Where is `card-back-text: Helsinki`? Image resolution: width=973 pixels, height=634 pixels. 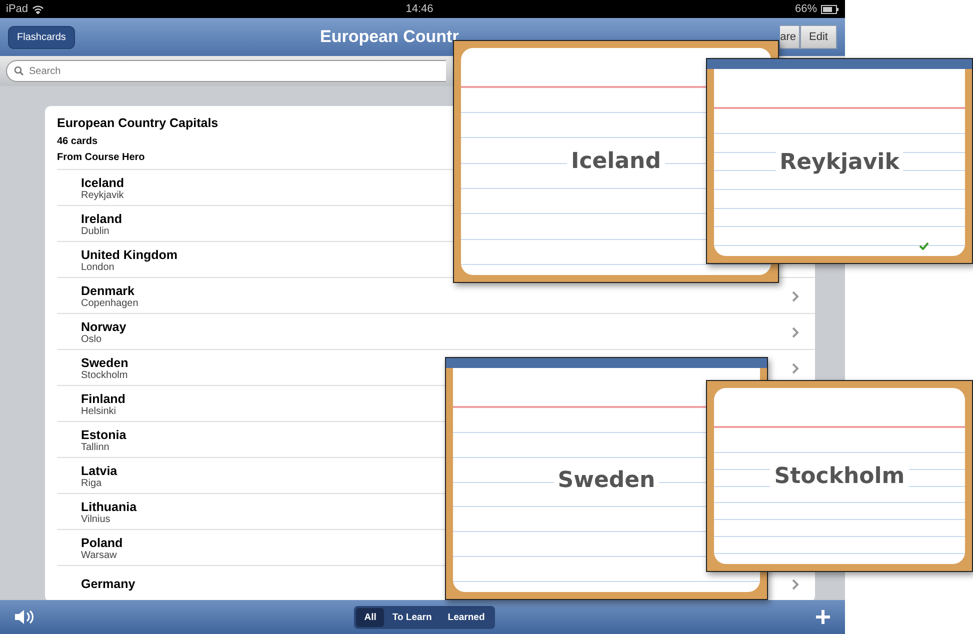
card-back-text: Helsinki is located at coordinates (98, 411).